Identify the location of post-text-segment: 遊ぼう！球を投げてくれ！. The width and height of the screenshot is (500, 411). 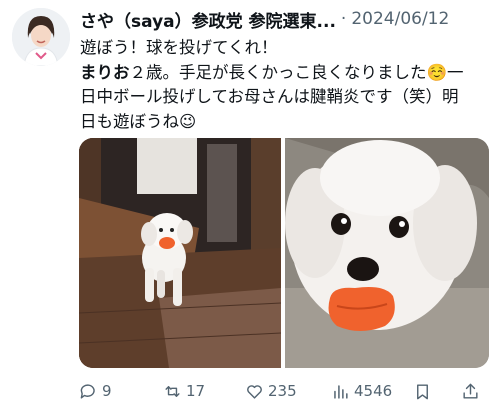
(179, 47).